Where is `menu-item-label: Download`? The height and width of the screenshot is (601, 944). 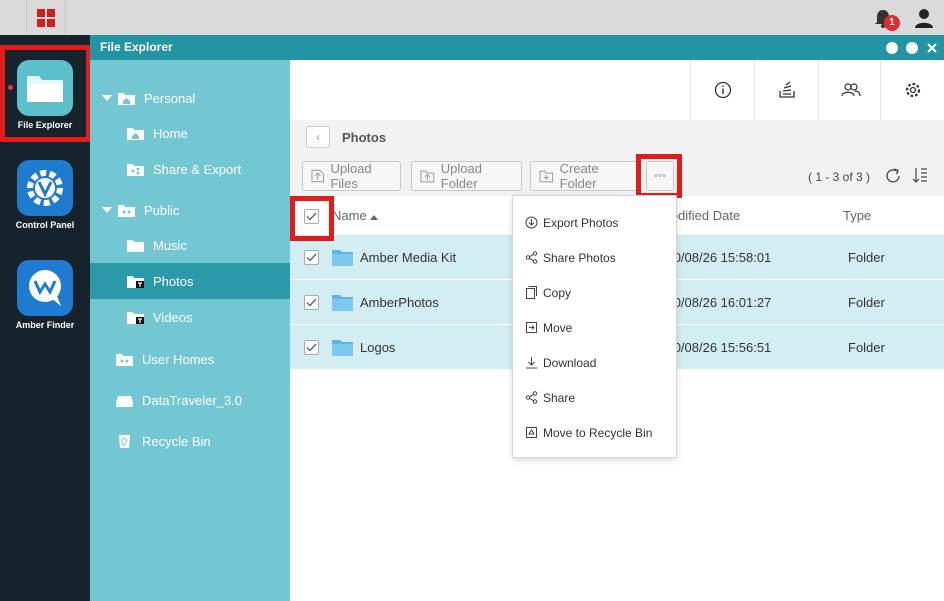
menu-item-label: Download is located at coordinates (570, 362).